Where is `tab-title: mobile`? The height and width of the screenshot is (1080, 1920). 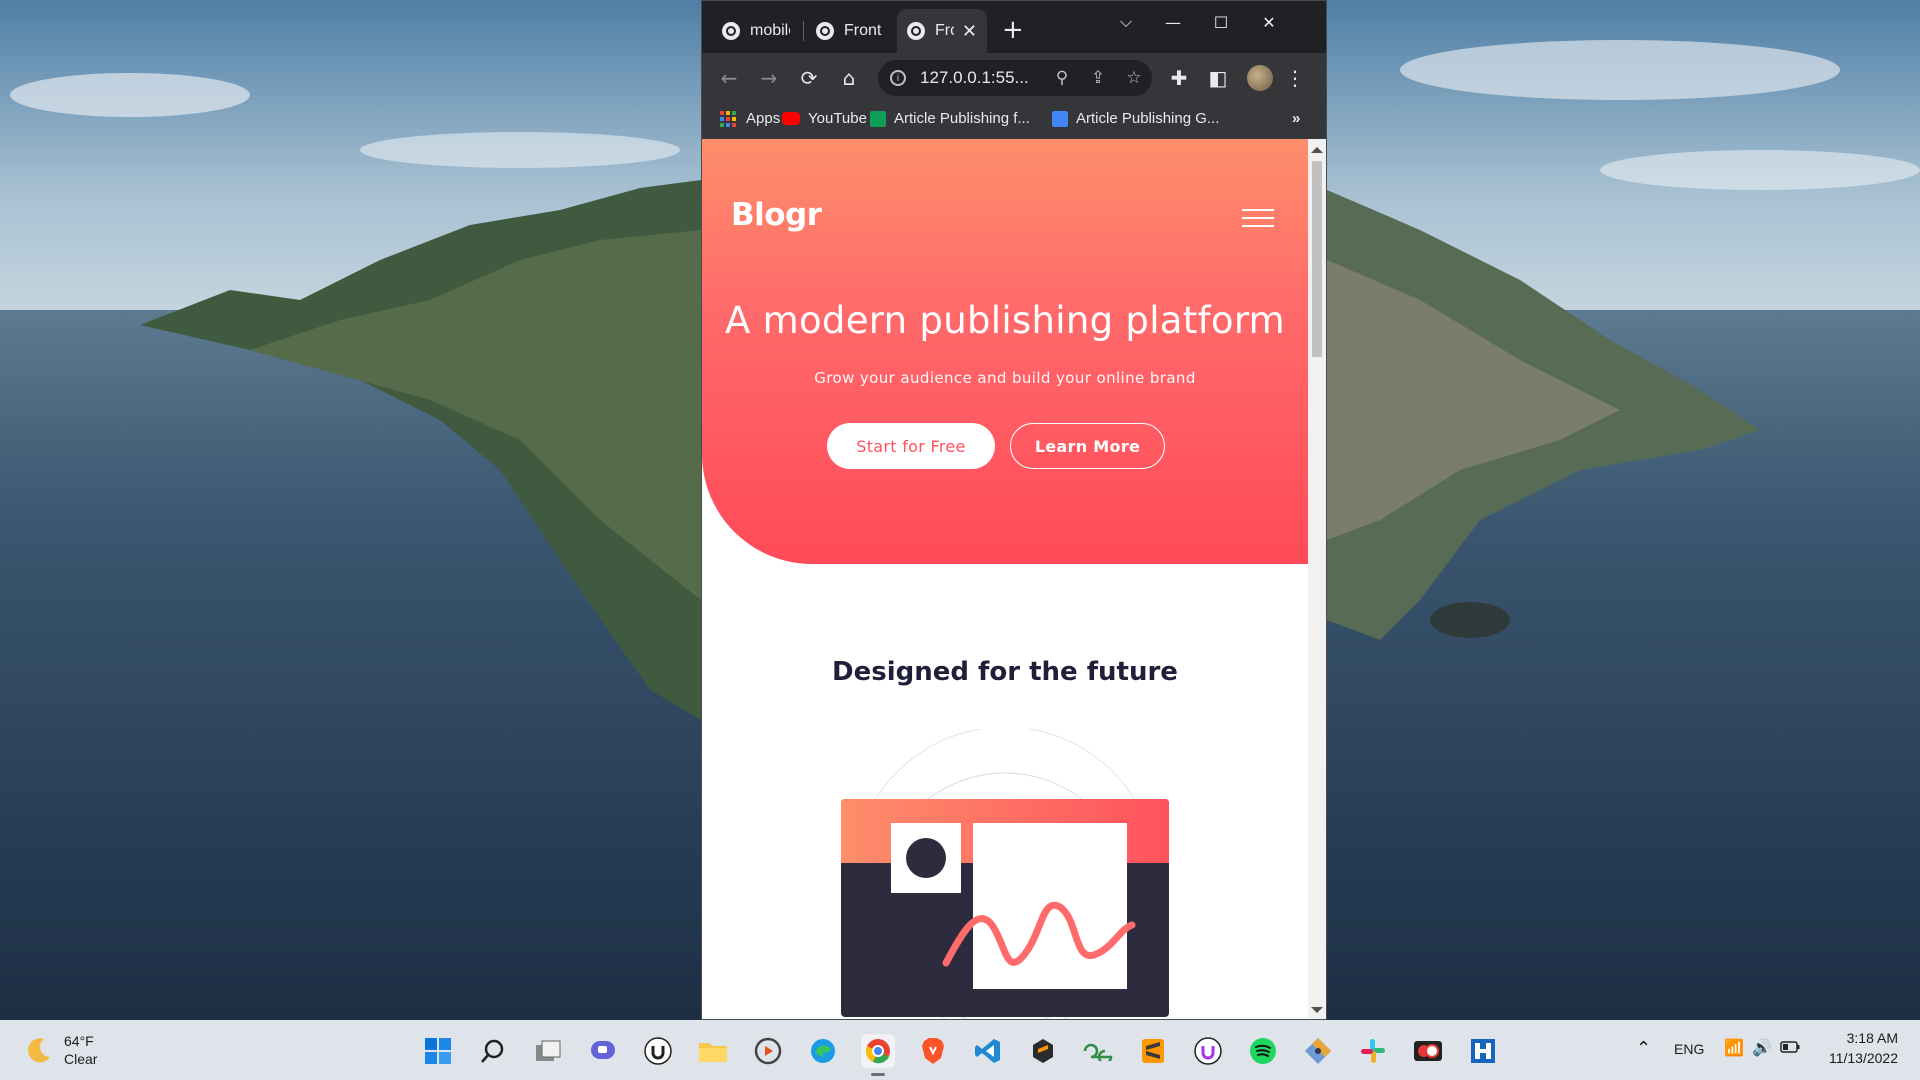 tab-title: mobile is located at coordinates (770, 30).